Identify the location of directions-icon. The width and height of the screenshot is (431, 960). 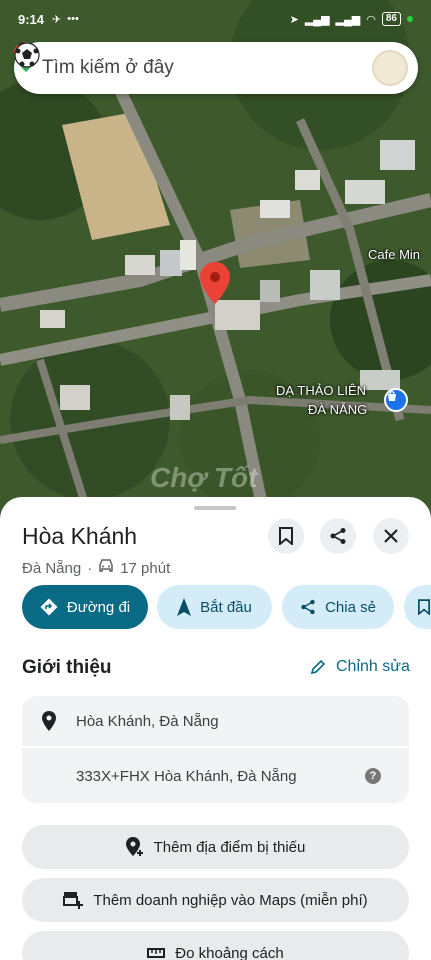
(49, 607).